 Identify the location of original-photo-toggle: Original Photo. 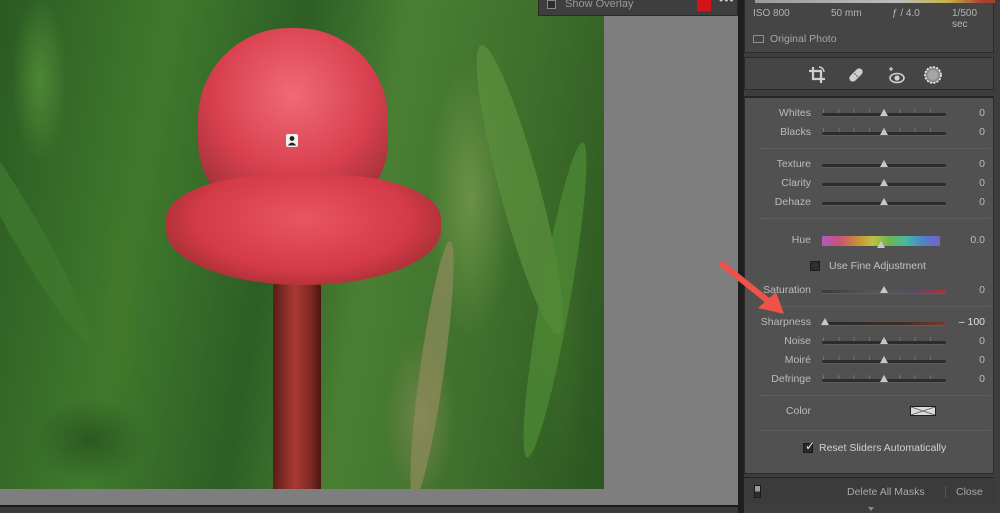
(795, 39).